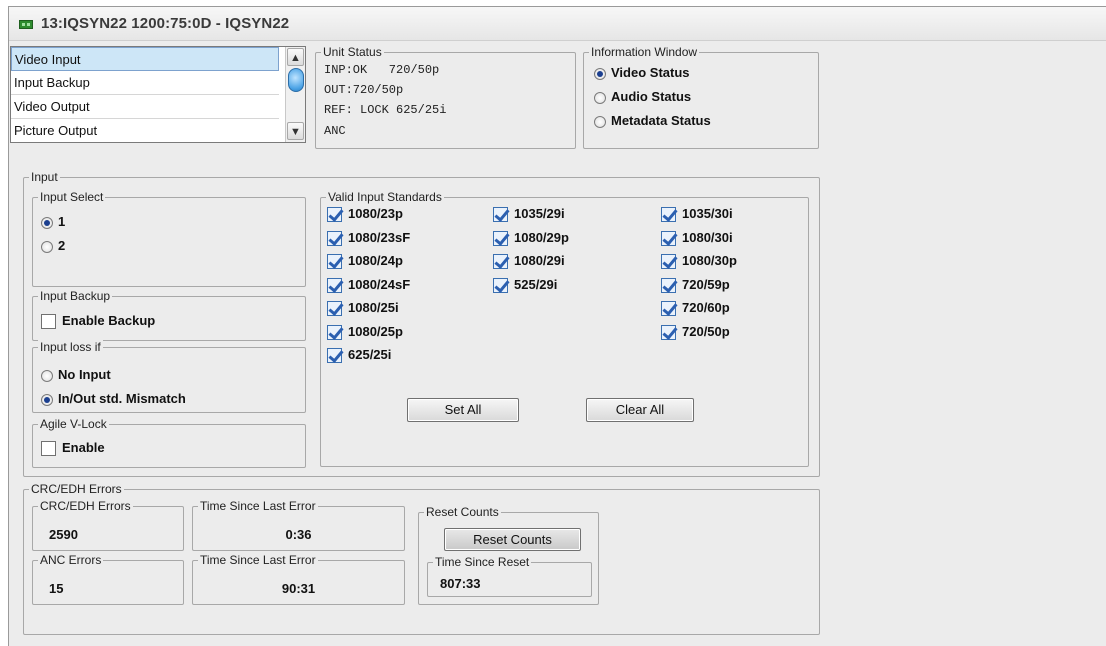  I want to click on standard-checkbox: 720/60p, so click(695, 308).